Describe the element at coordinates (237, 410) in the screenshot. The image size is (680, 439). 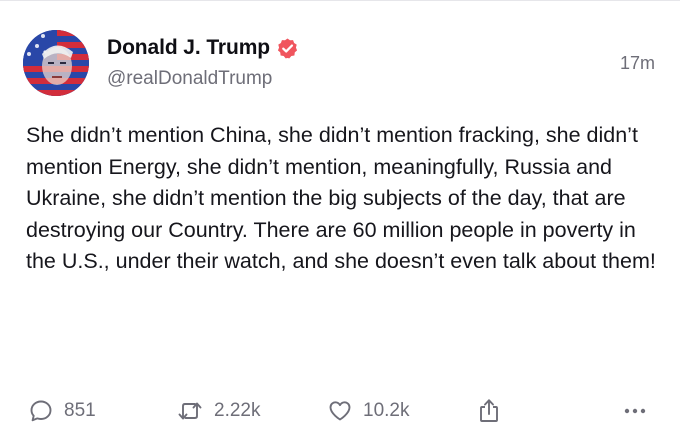
I see `repost-count: 2.22k` at that location.